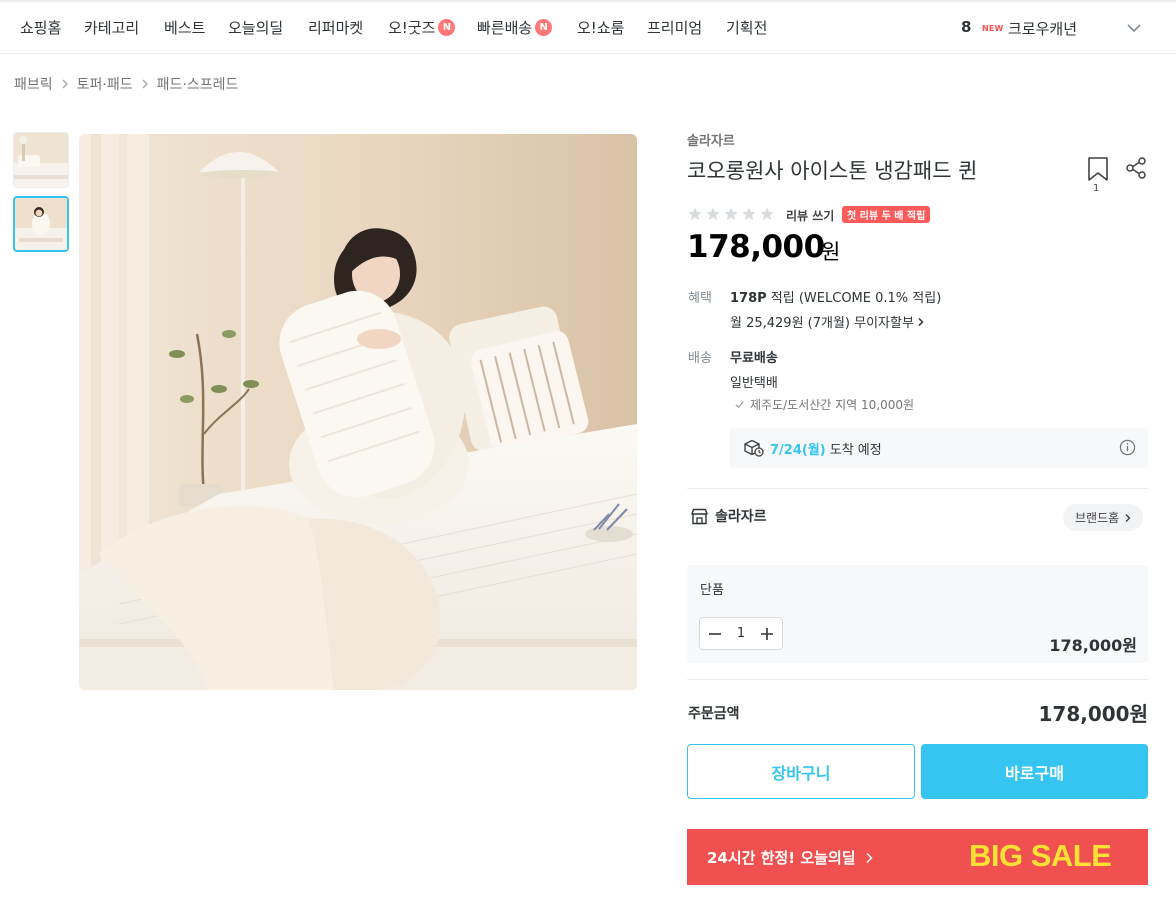 The image size is (1176, 913). I want to click on brand-row: 솔라자르, so click(728, 516).